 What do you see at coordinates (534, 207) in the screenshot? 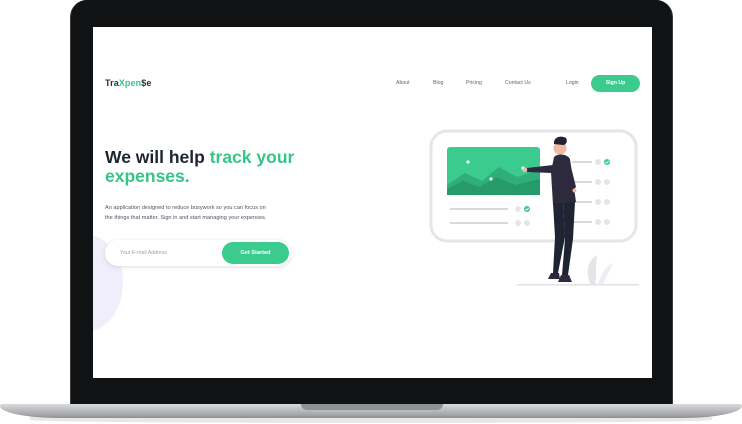
I see `dashboard-illustration` at bounding box center [534, 207].